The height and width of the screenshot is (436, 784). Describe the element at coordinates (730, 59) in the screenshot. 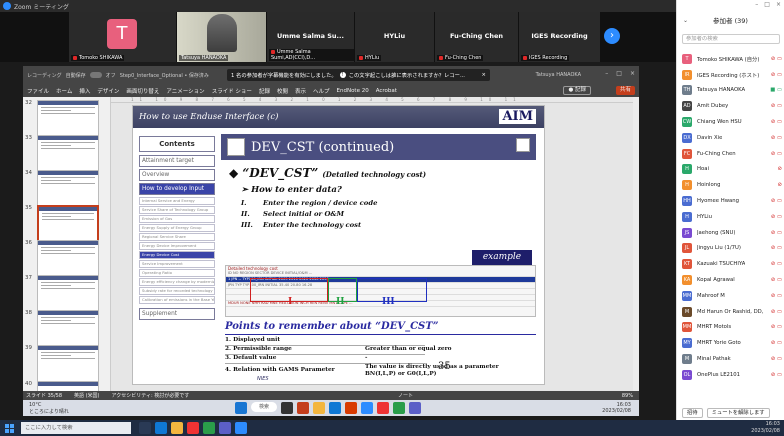

I see `list-item: T Tomoko SHIKAWA (自分) ⊘ ▭` at that location.